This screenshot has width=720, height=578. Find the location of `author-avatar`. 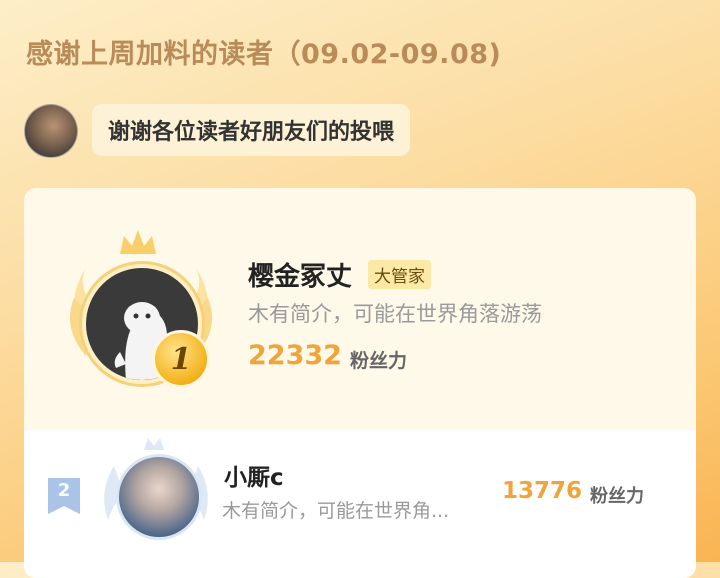

author-avatar is located at coordinates (51, 131).